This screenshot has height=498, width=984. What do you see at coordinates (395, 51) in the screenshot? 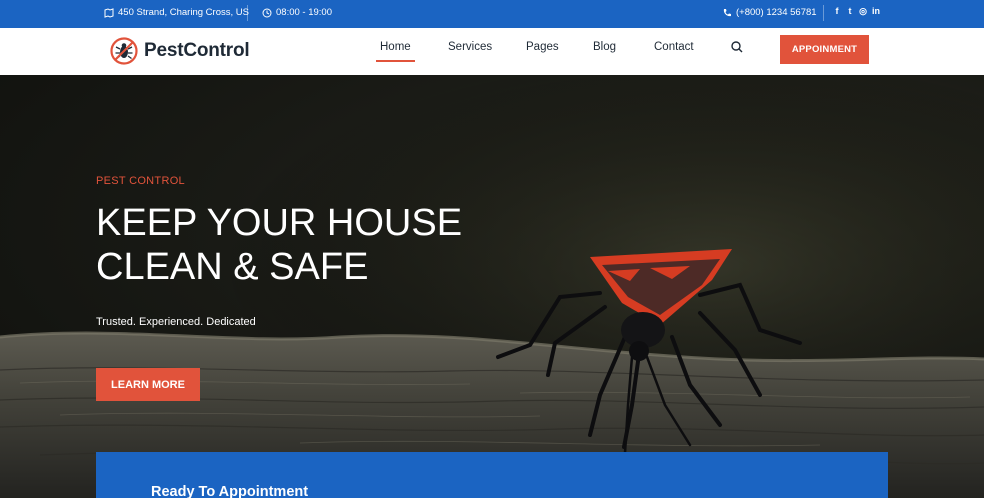
I see `nav-home: Home` at bounding box center [395, 51].